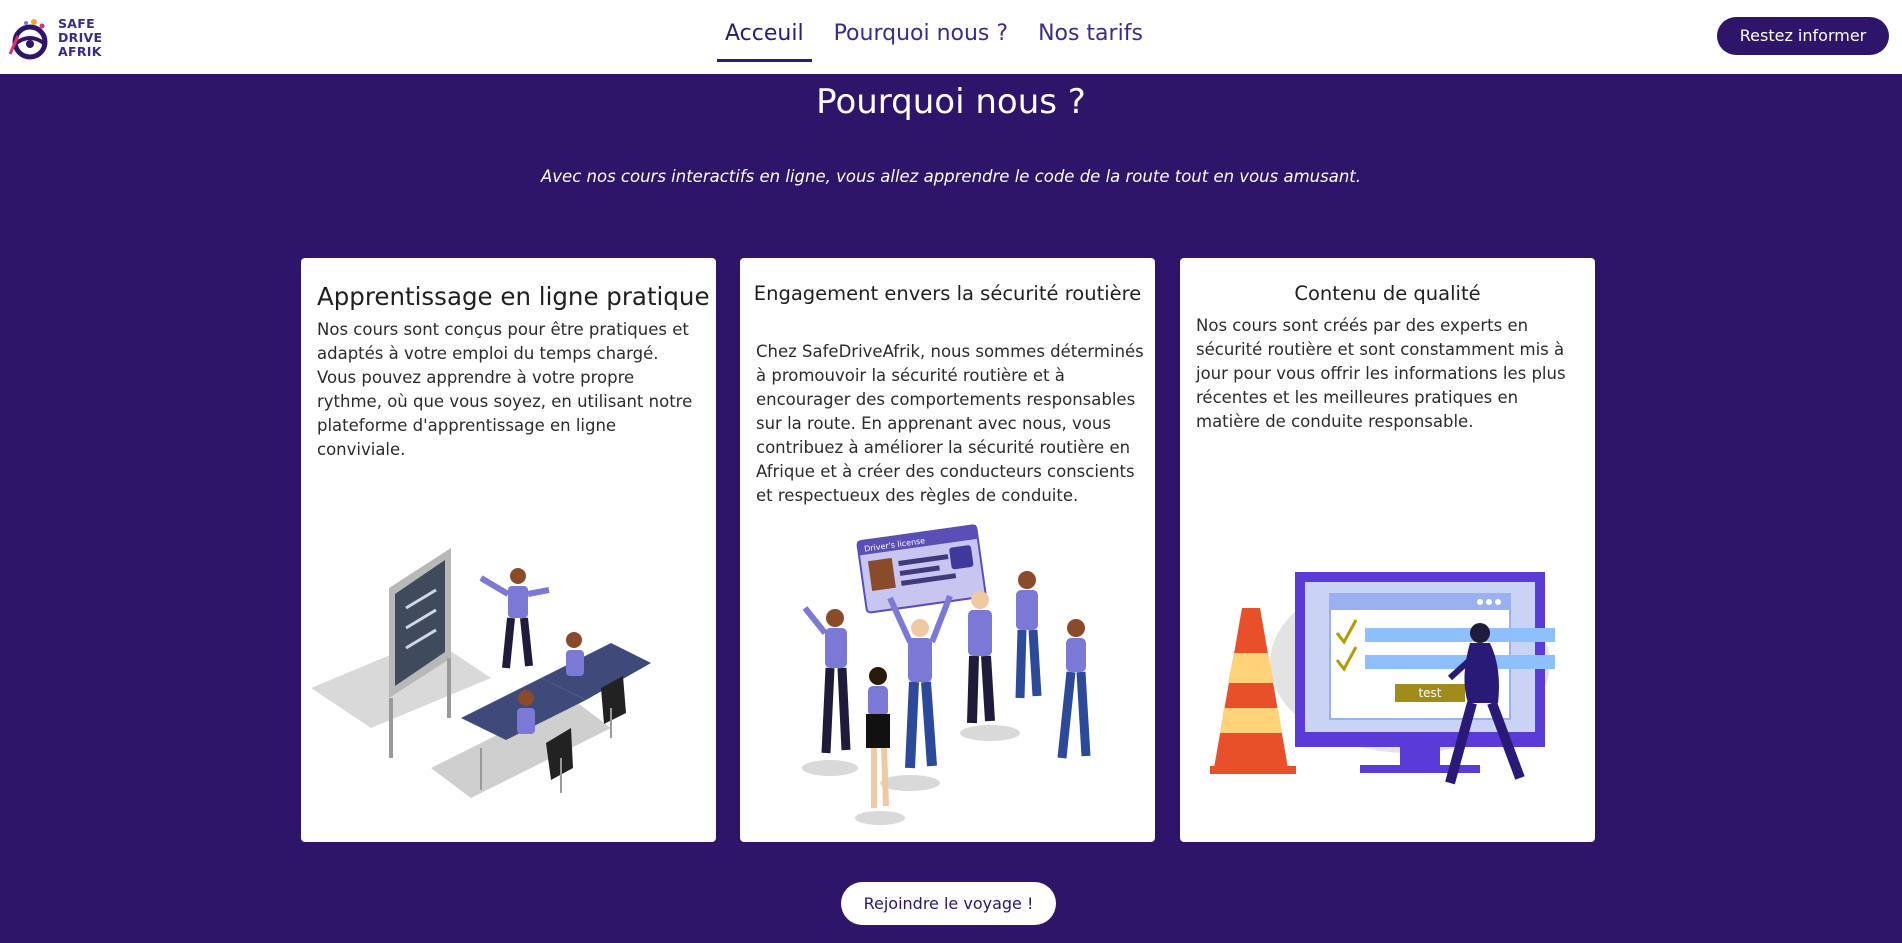  I want to click on stay-informed-button: Restez informer, so click(1803, 36).